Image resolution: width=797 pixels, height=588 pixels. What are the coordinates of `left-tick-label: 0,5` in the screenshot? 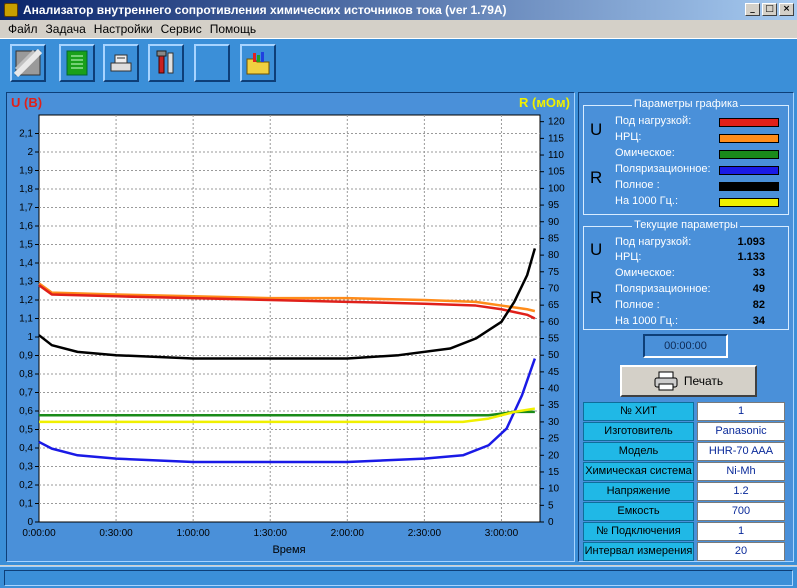 It's located at (26, 430).